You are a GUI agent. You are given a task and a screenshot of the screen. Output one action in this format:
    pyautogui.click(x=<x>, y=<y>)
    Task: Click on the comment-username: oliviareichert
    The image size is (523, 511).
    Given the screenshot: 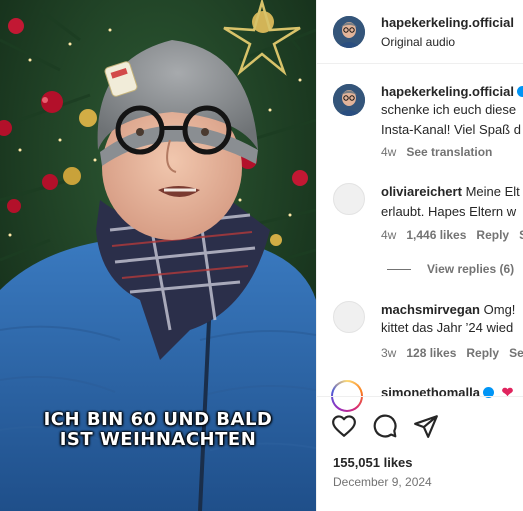 What is the action you would take?
    pyautogui.click(x=421, y=191)
    